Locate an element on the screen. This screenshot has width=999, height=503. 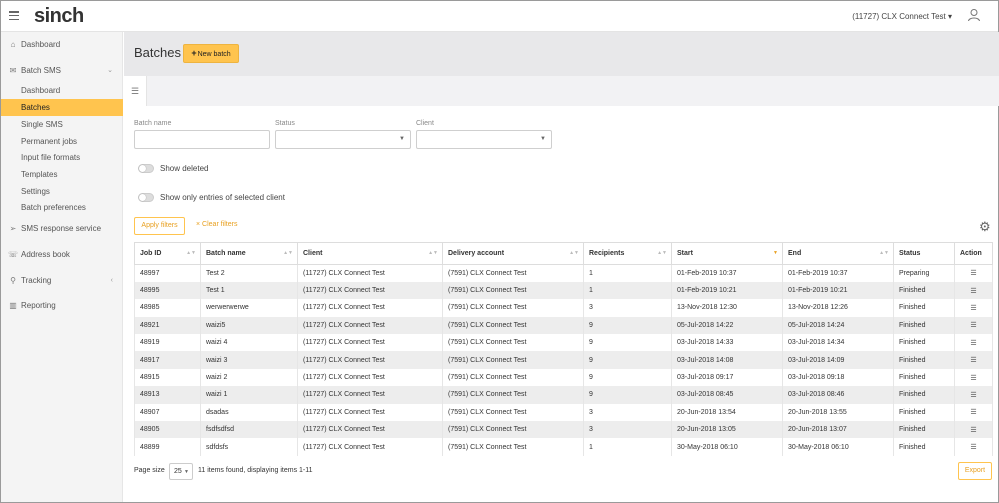
new-batch-button: +New batch is located at coordinates (211, 53).